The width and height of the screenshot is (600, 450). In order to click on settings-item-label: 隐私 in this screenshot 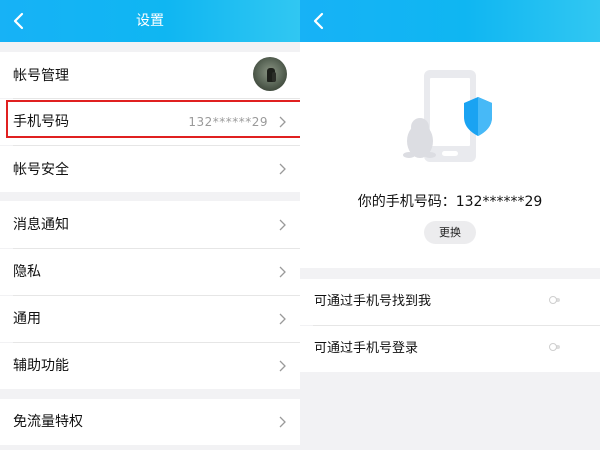, I will do `click(27, 272)`.